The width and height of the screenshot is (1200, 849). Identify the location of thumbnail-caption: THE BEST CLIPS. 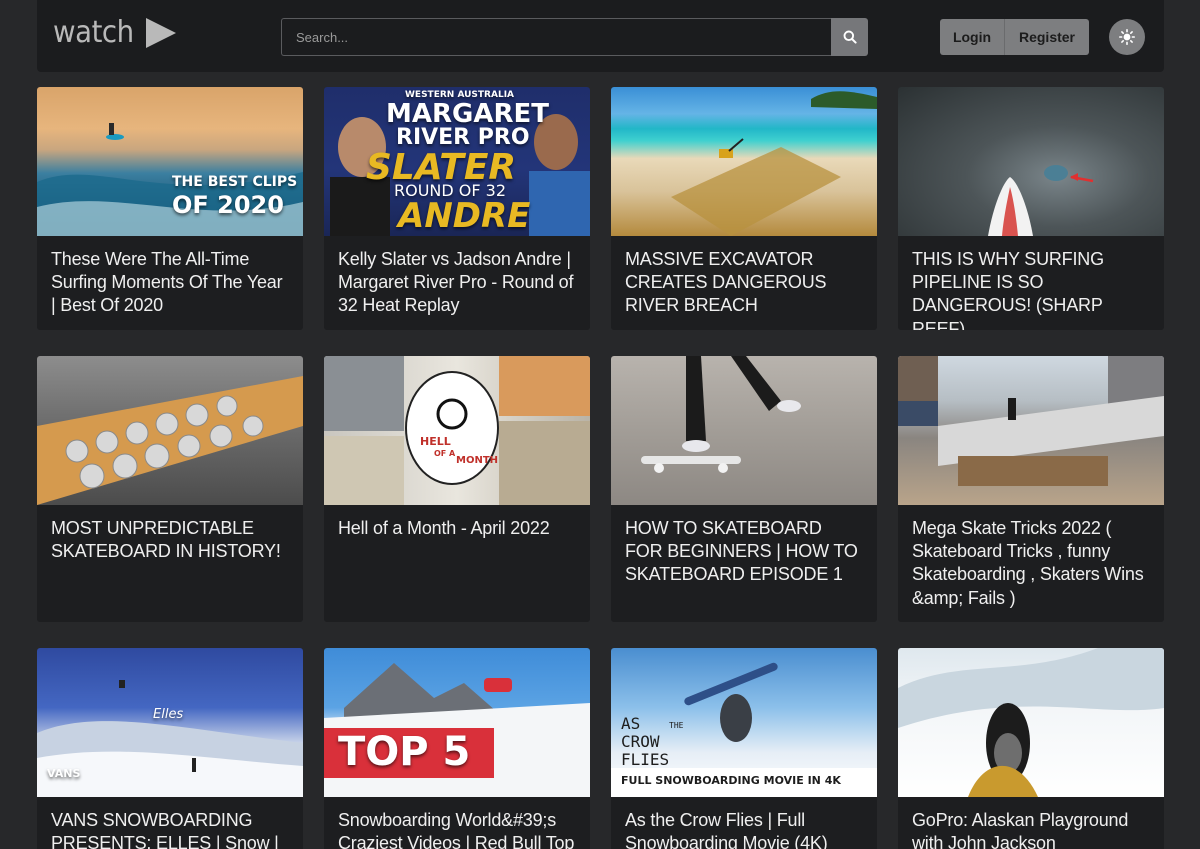
(235, 182).